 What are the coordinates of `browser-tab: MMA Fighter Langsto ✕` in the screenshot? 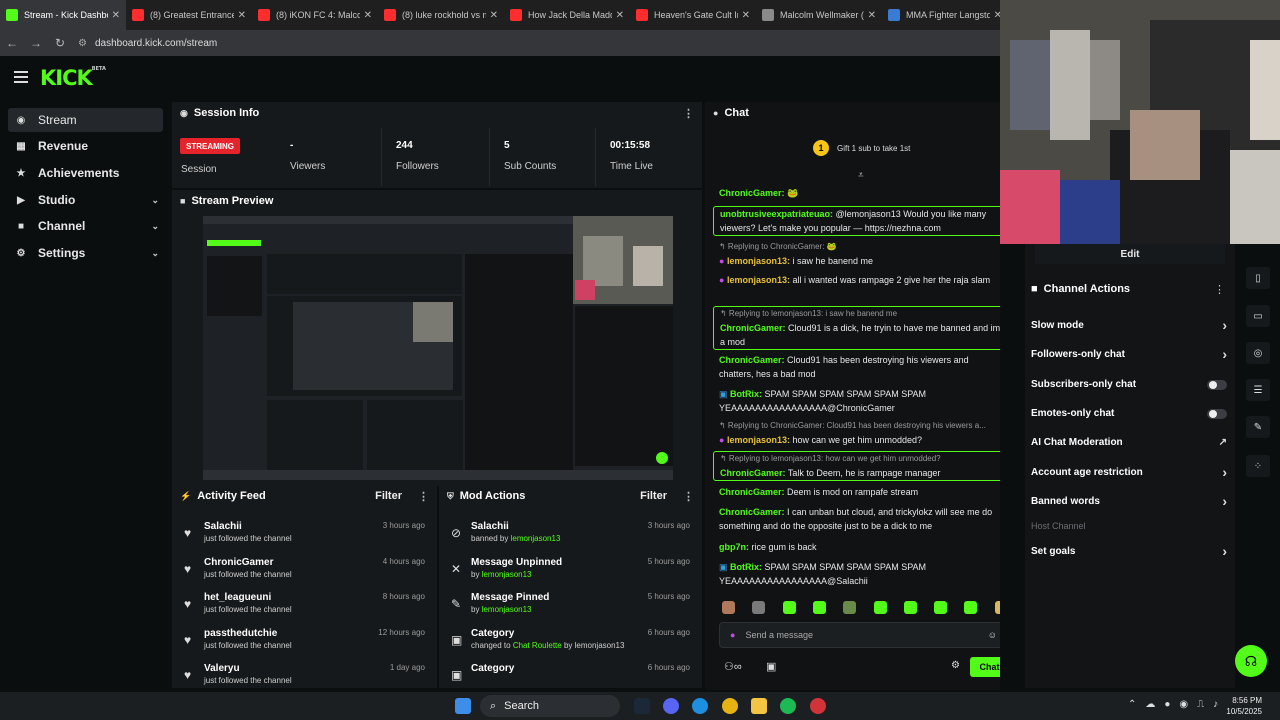 It's located at (945, 15).